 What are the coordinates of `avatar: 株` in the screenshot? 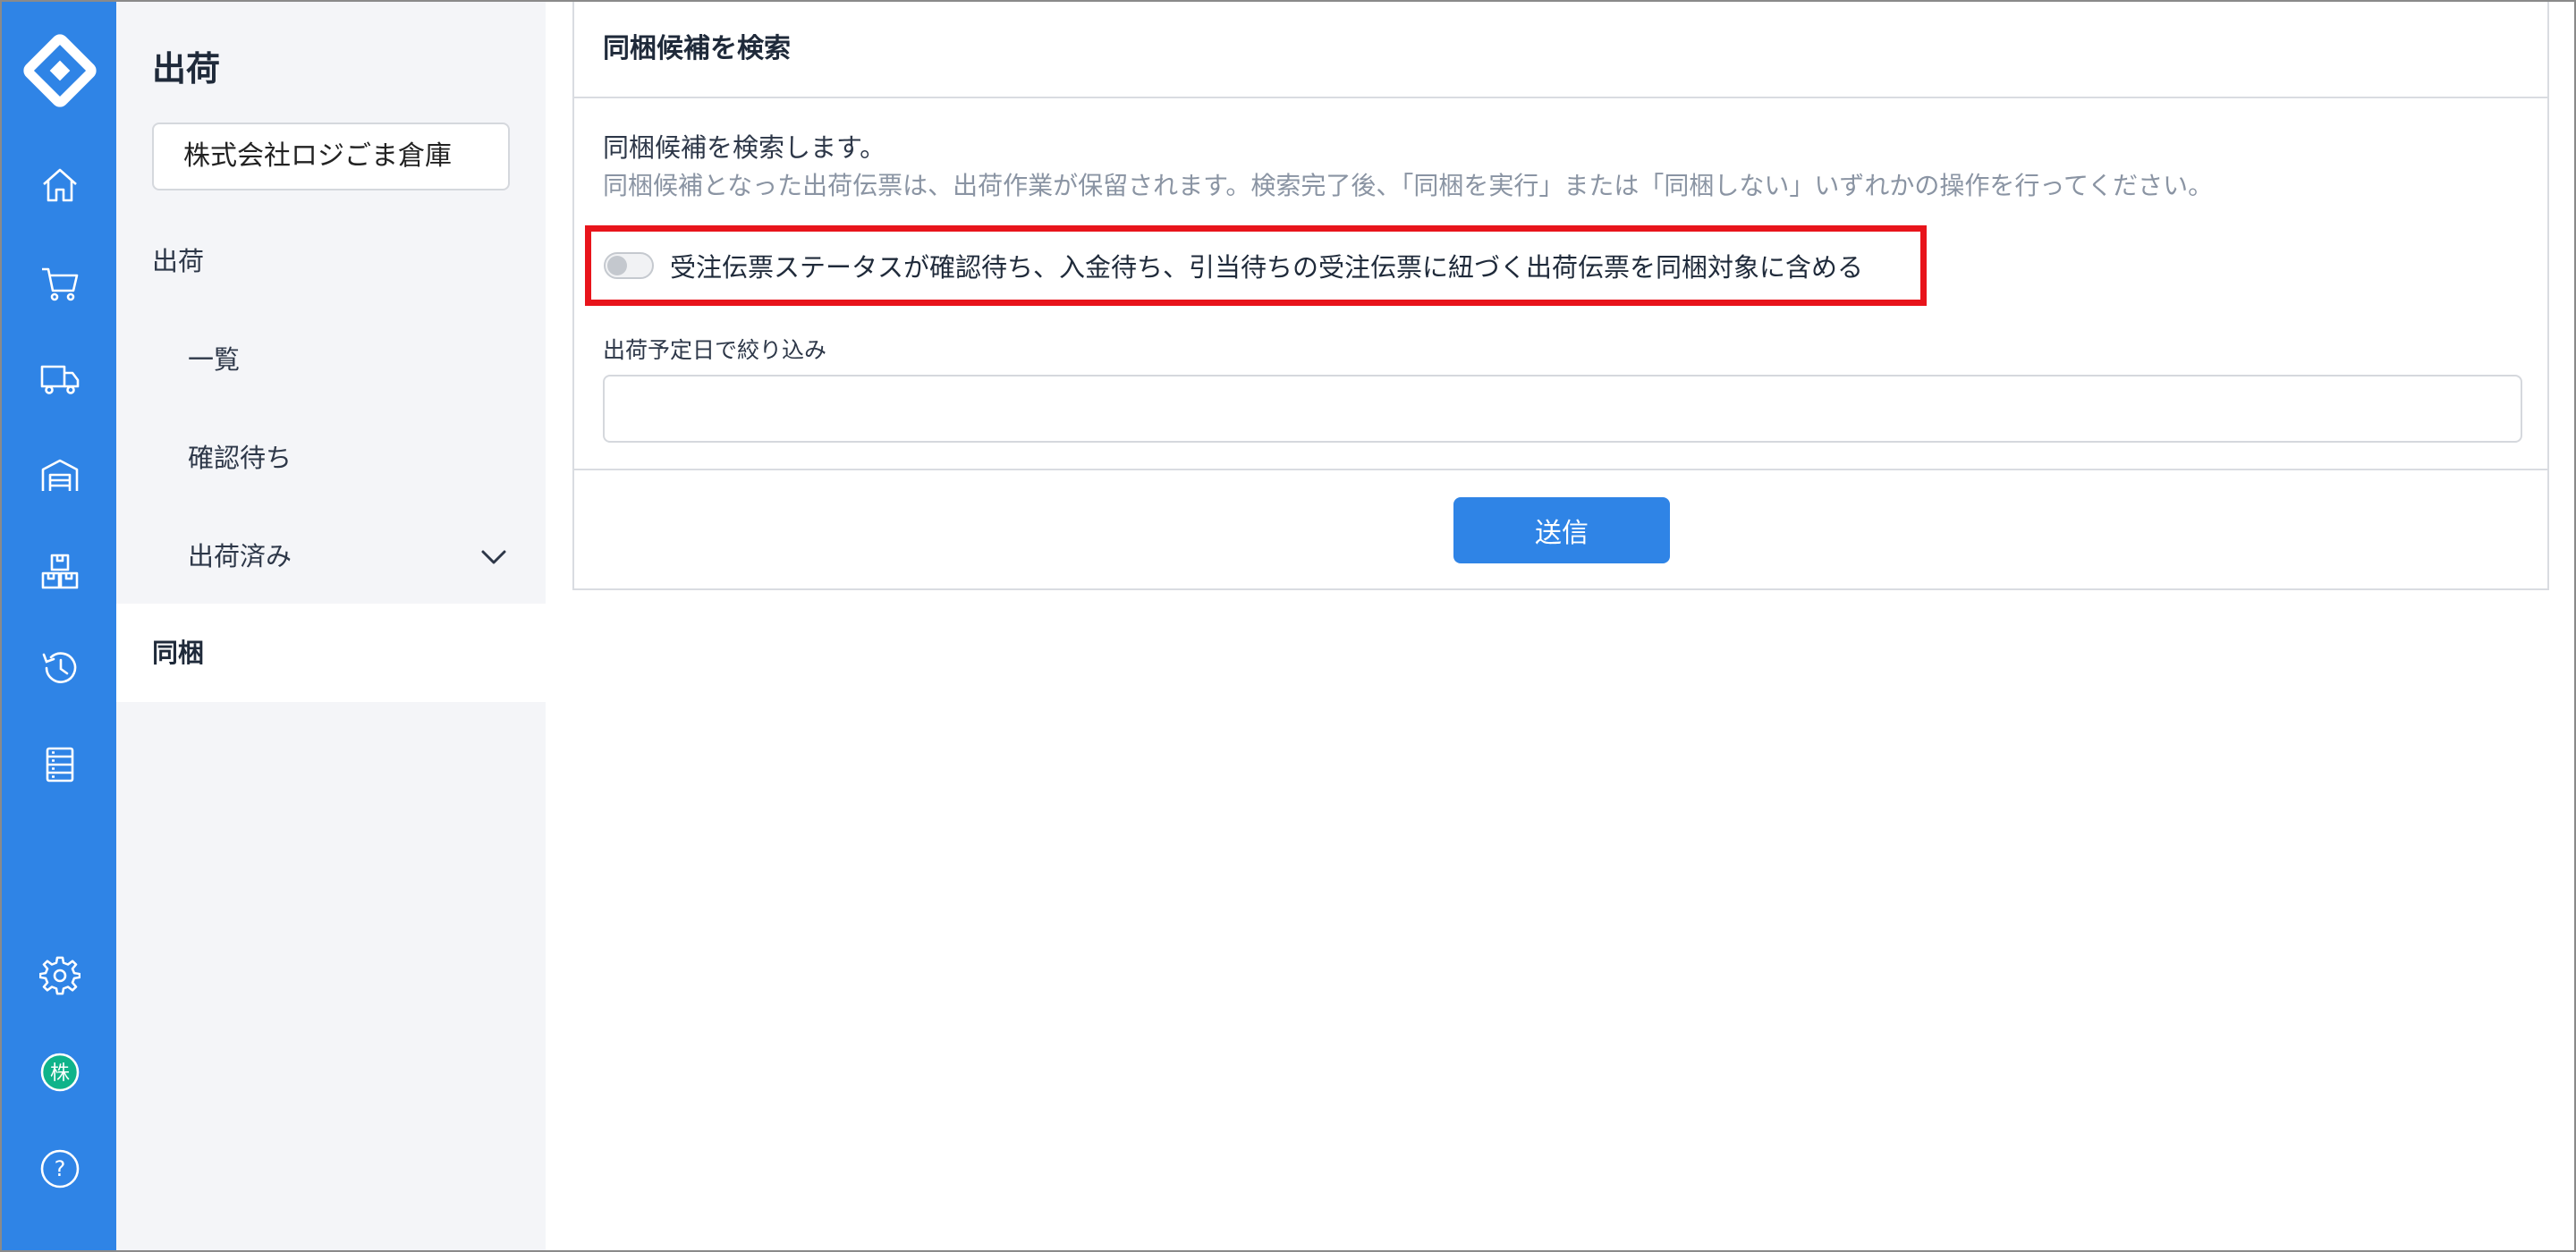 It's located at (60, 1072).